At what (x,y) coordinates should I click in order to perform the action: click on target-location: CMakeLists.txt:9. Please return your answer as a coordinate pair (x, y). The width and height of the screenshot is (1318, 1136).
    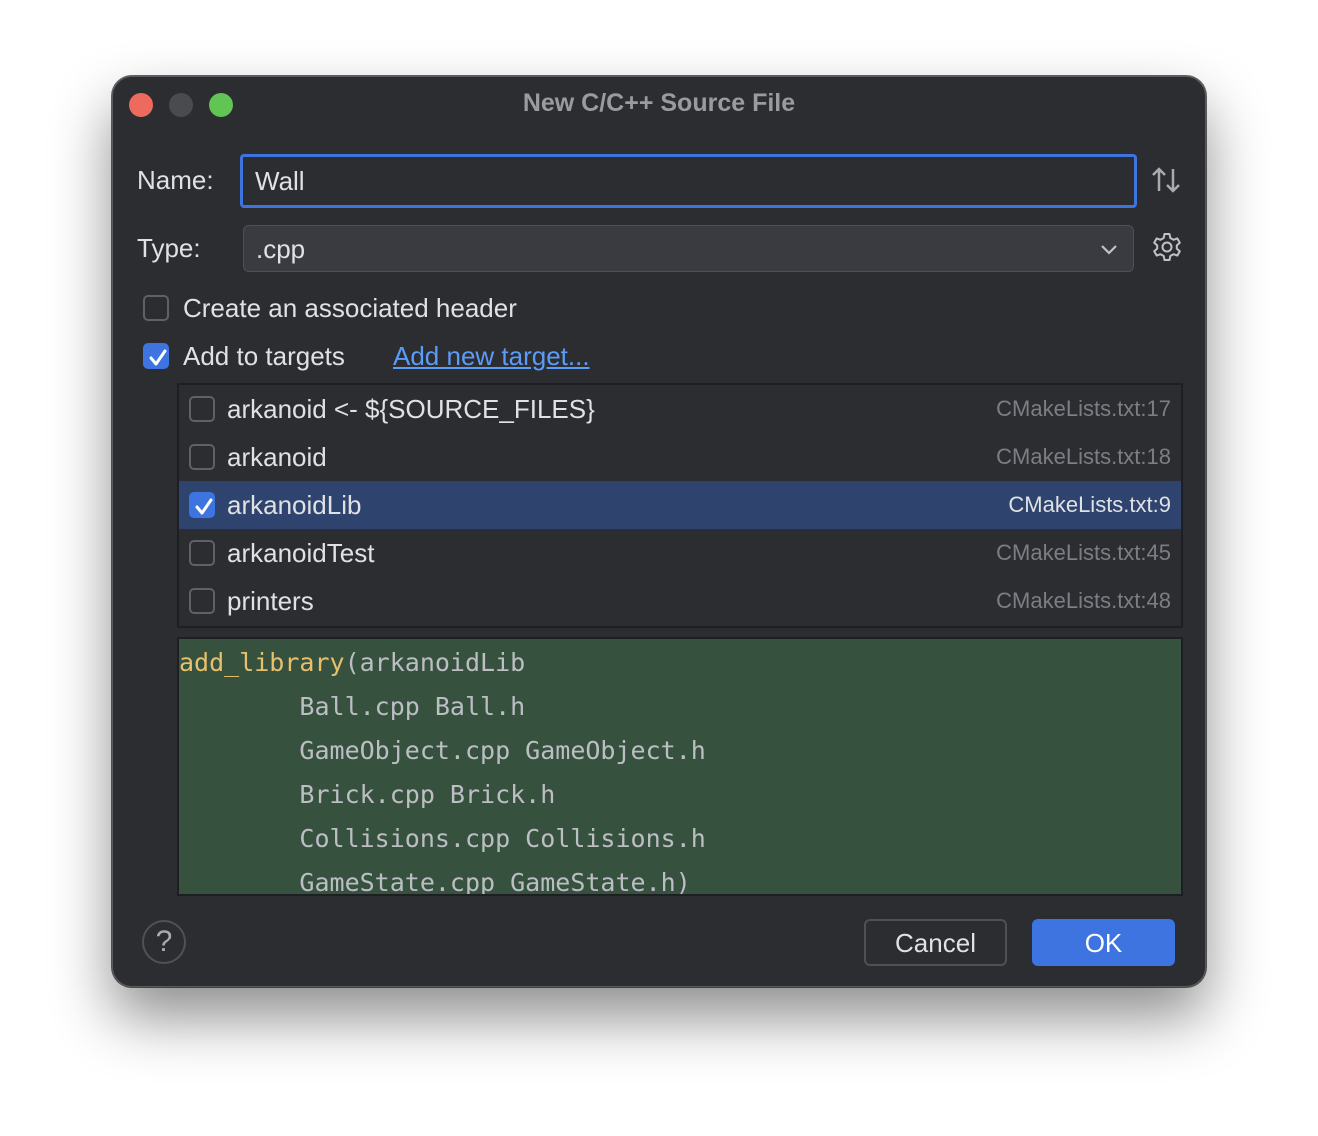
    Looking at the image, I should click on (1089, 504).